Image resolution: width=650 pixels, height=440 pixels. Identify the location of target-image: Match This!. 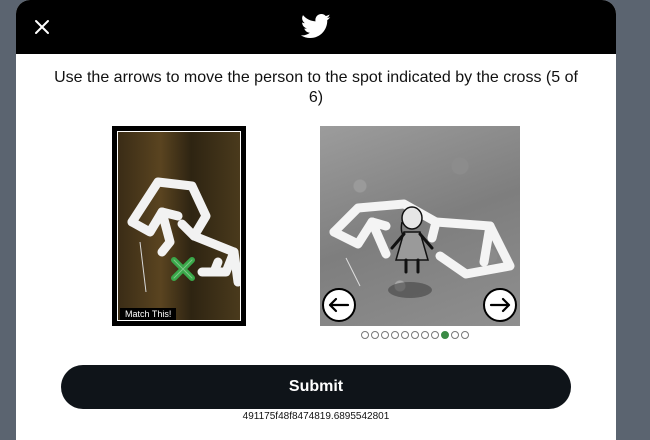
(179, 226).